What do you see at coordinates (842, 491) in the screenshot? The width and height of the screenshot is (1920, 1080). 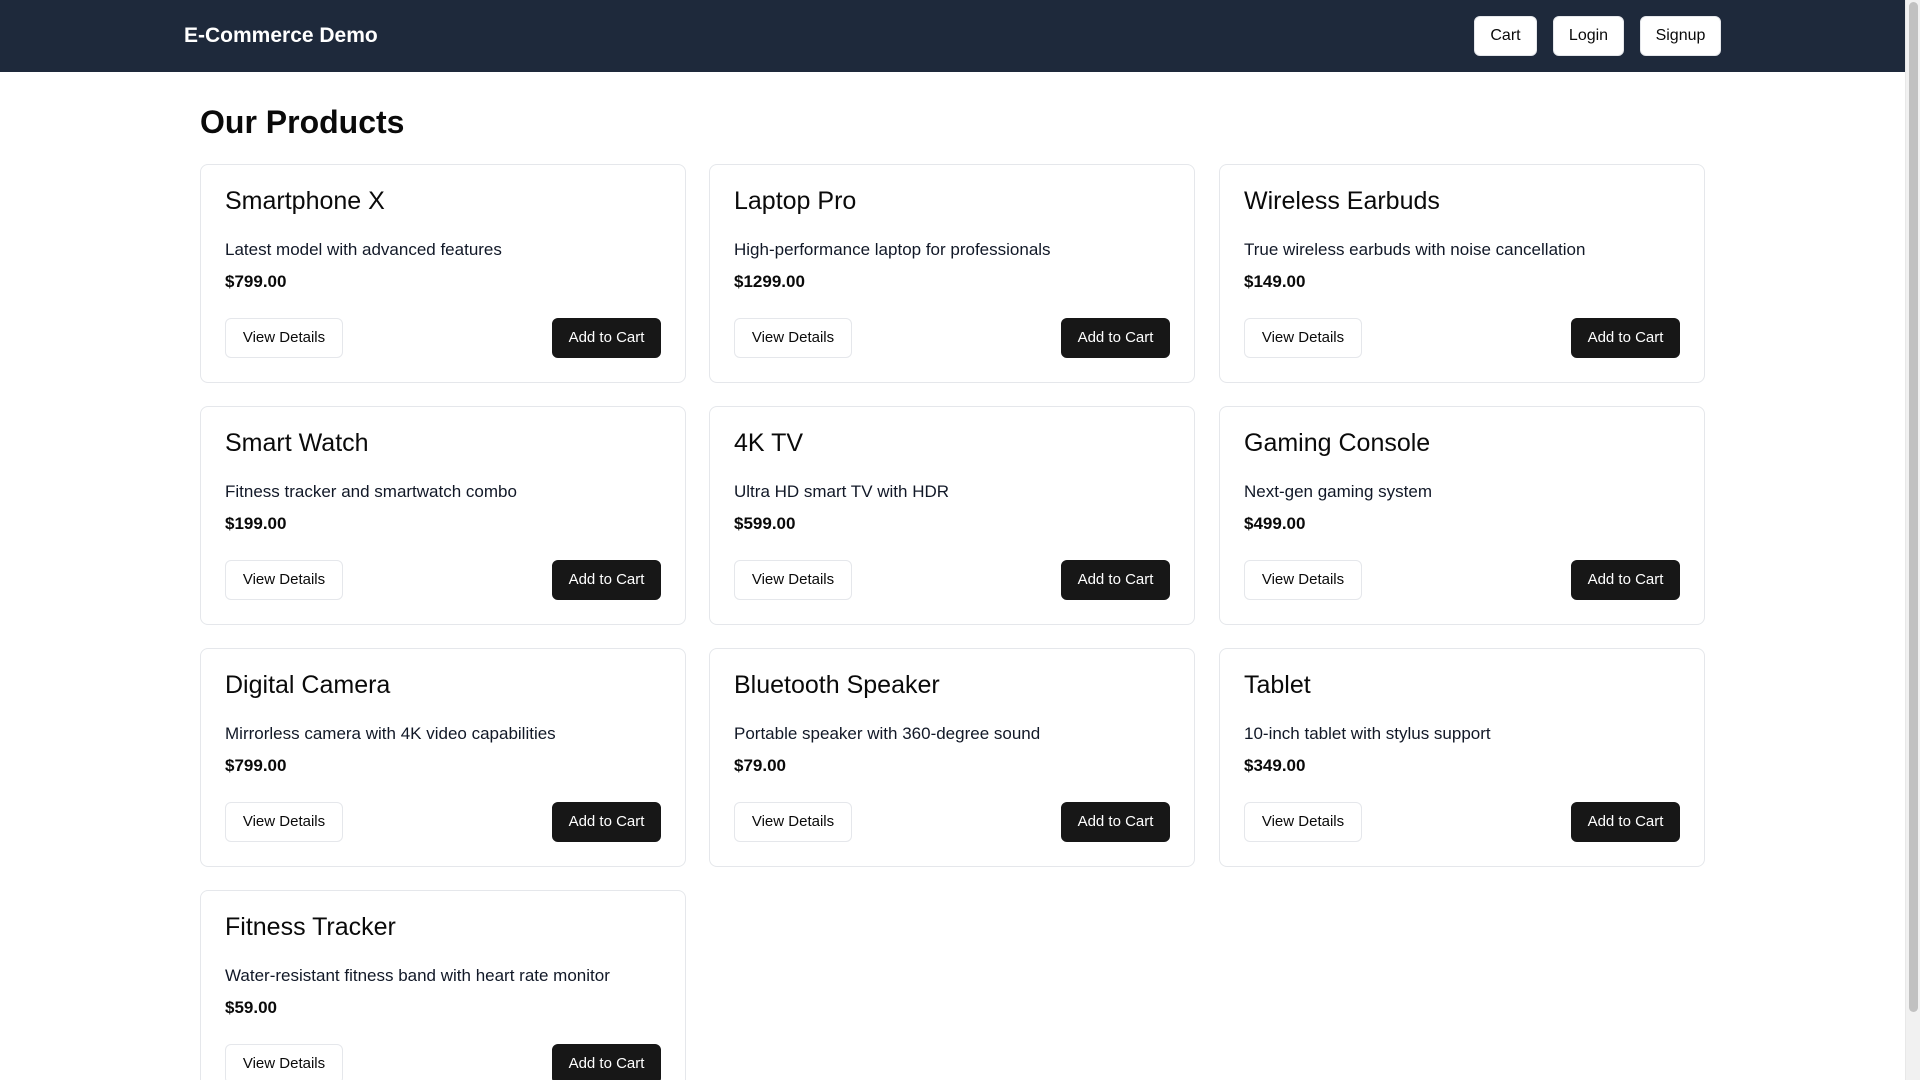 I see `product-description: Ultra HD smart TV with HDR` at bounding box center [842, 491].